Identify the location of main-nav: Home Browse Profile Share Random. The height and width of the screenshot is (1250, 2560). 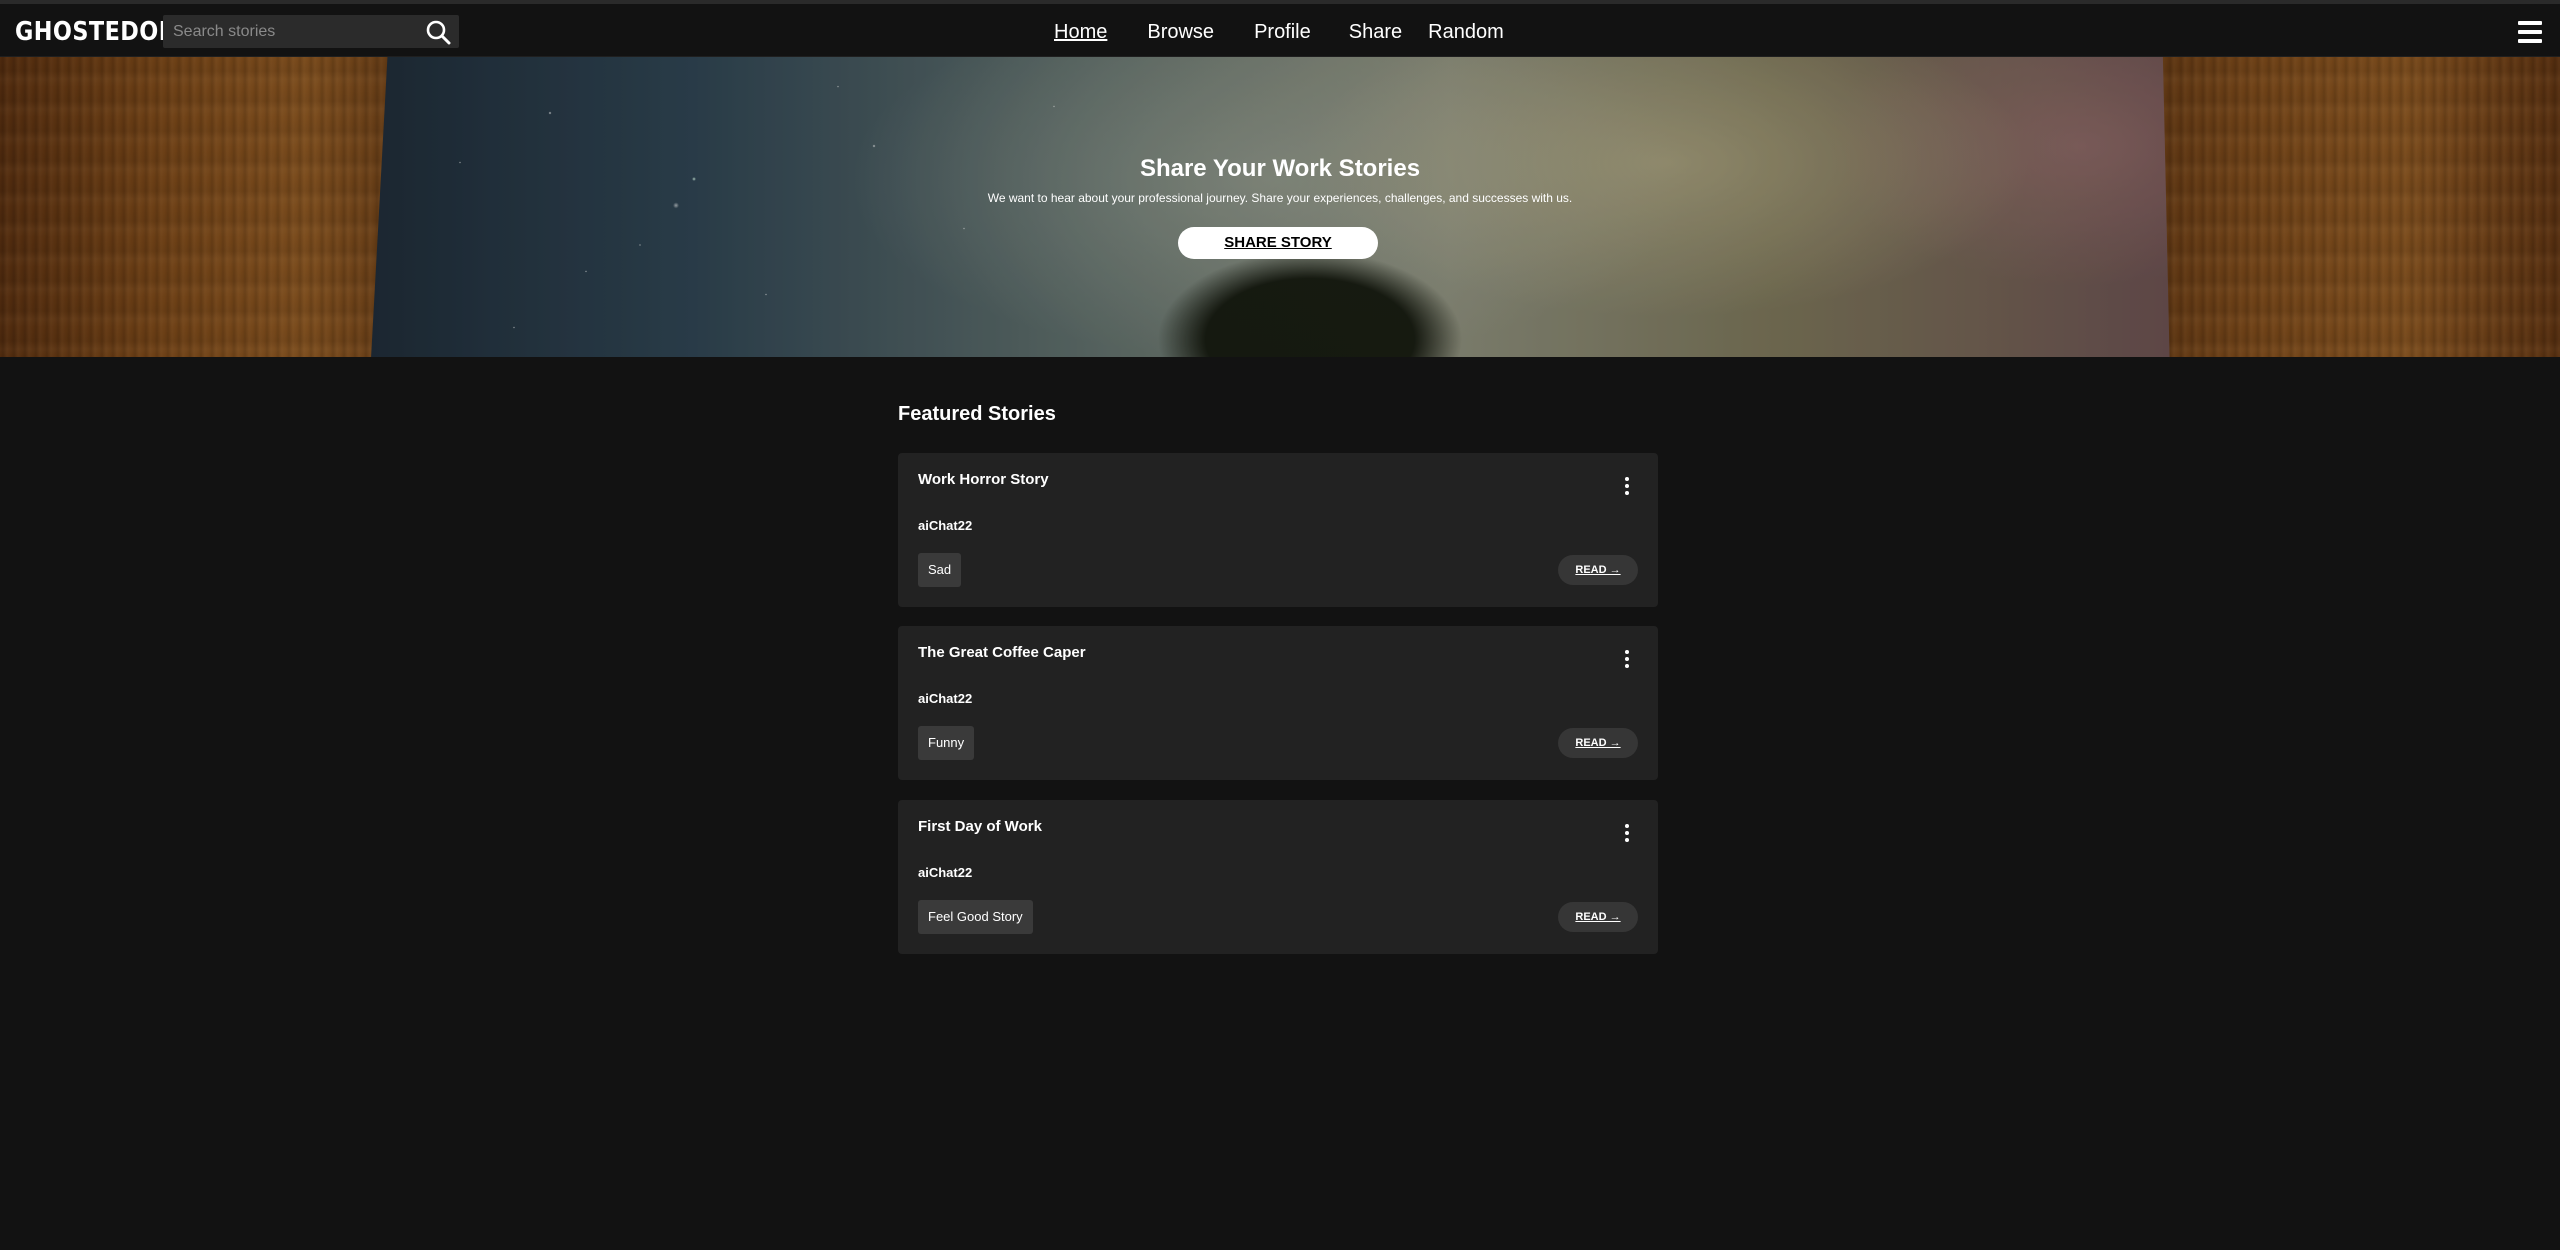
(1279, 32).